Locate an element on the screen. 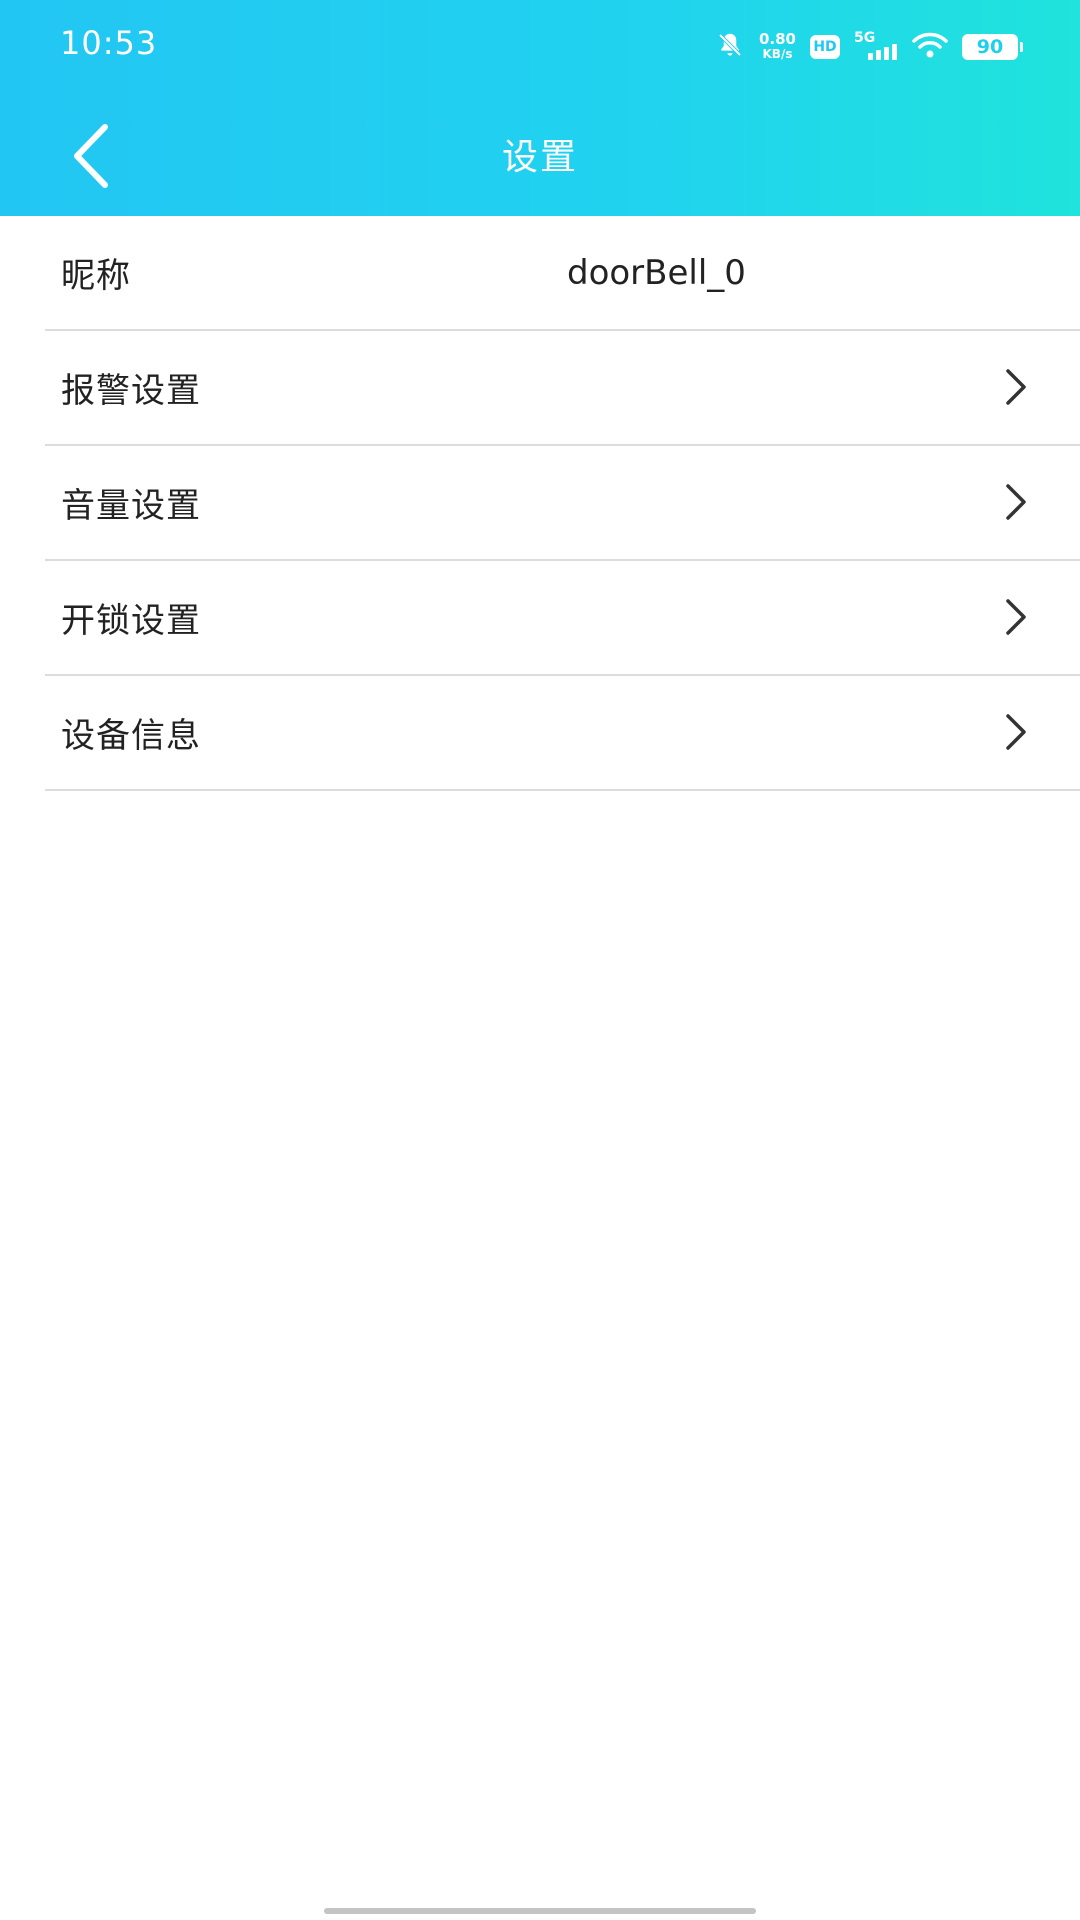 The height and width of the screenshot is (1920, 1080). status-time: 10:53 is located at coordinates (109, 43).